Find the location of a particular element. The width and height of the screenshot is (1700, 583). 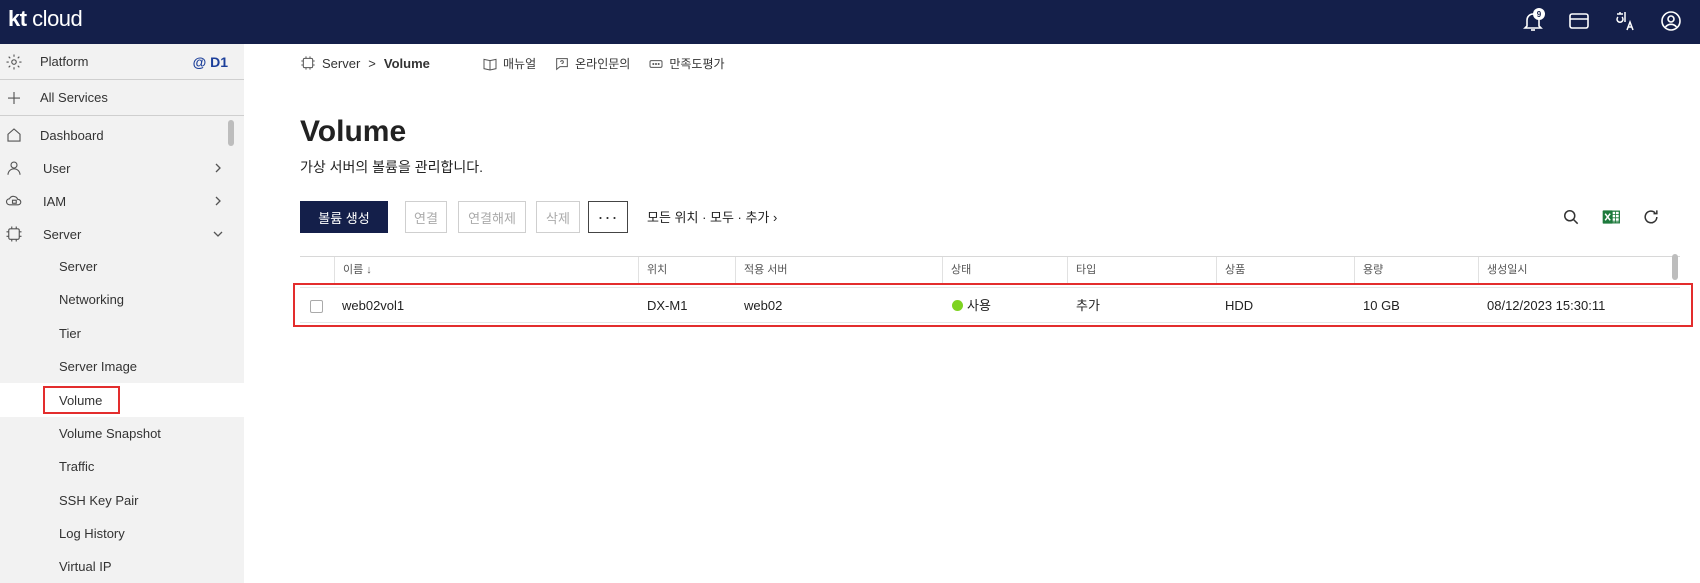

top-bar: kt cloud 9 is located at coordinates (850, 22).